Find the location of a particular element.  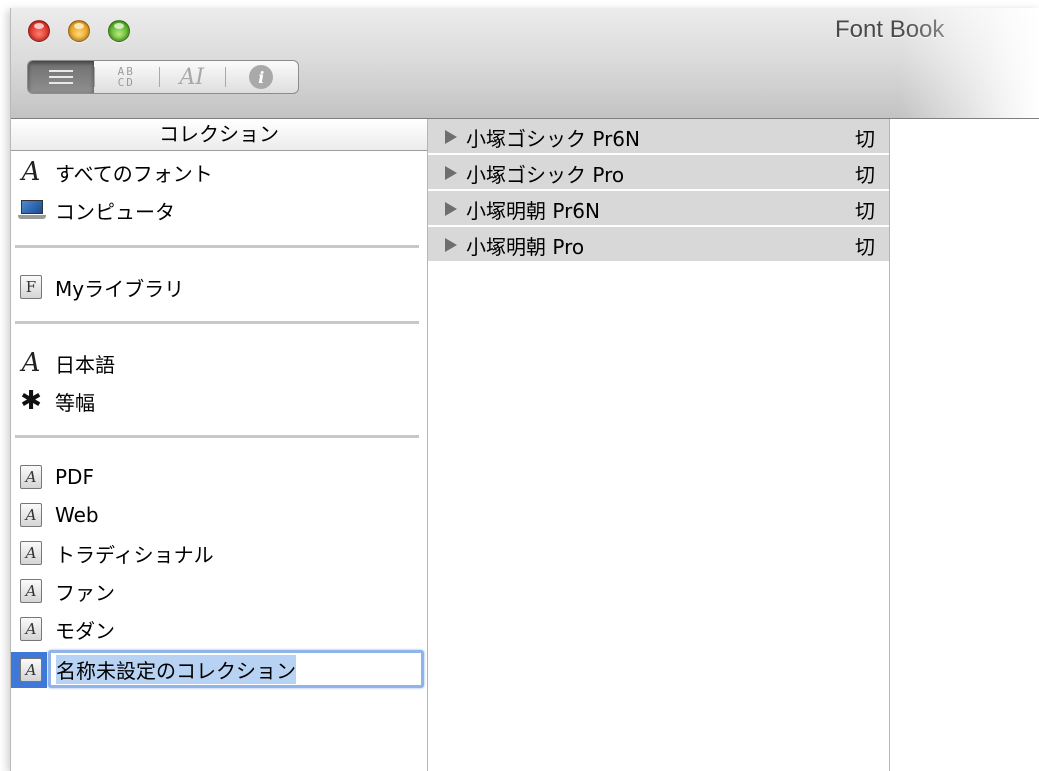

selected-text: 名称未設定のコレクション is located at coordinates (176, 669).